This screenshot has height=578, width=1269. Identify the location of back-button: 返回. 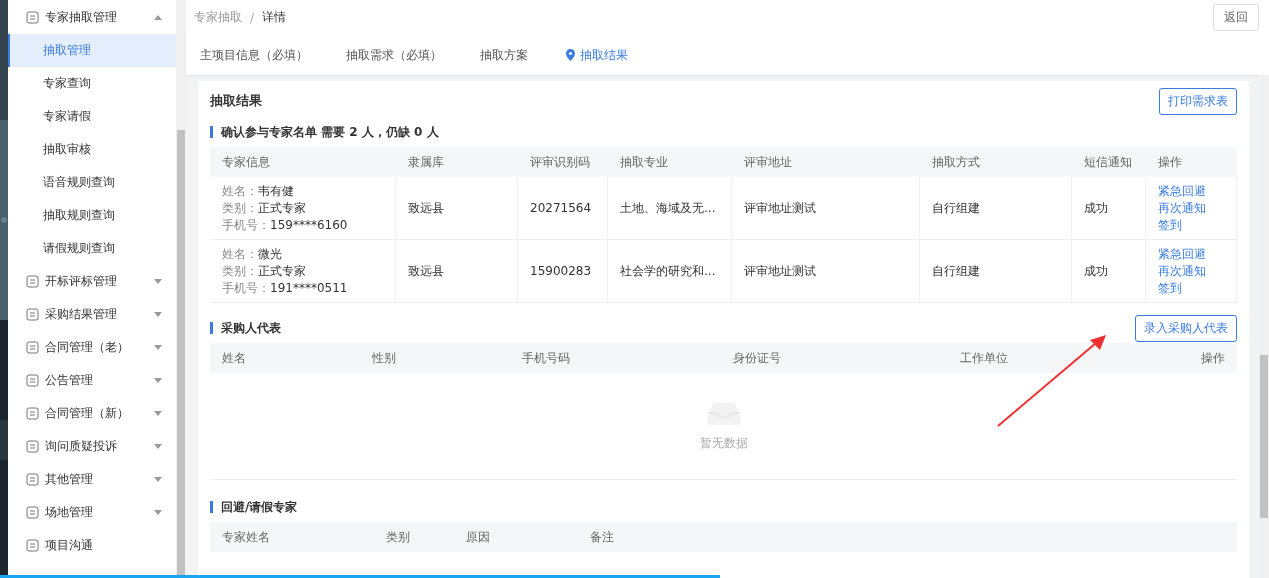
(1236, 17).